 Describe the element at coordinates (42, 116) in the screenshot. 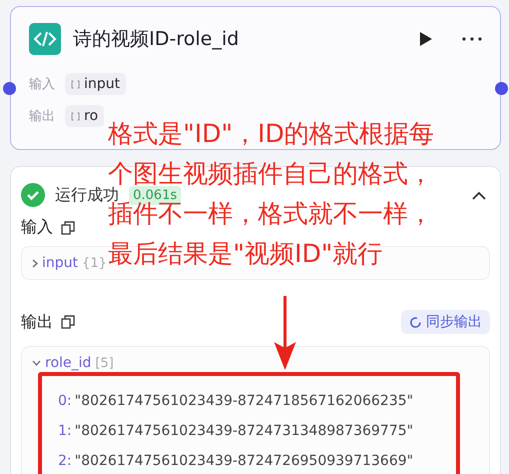

I see `param-label: 输出` at that location.